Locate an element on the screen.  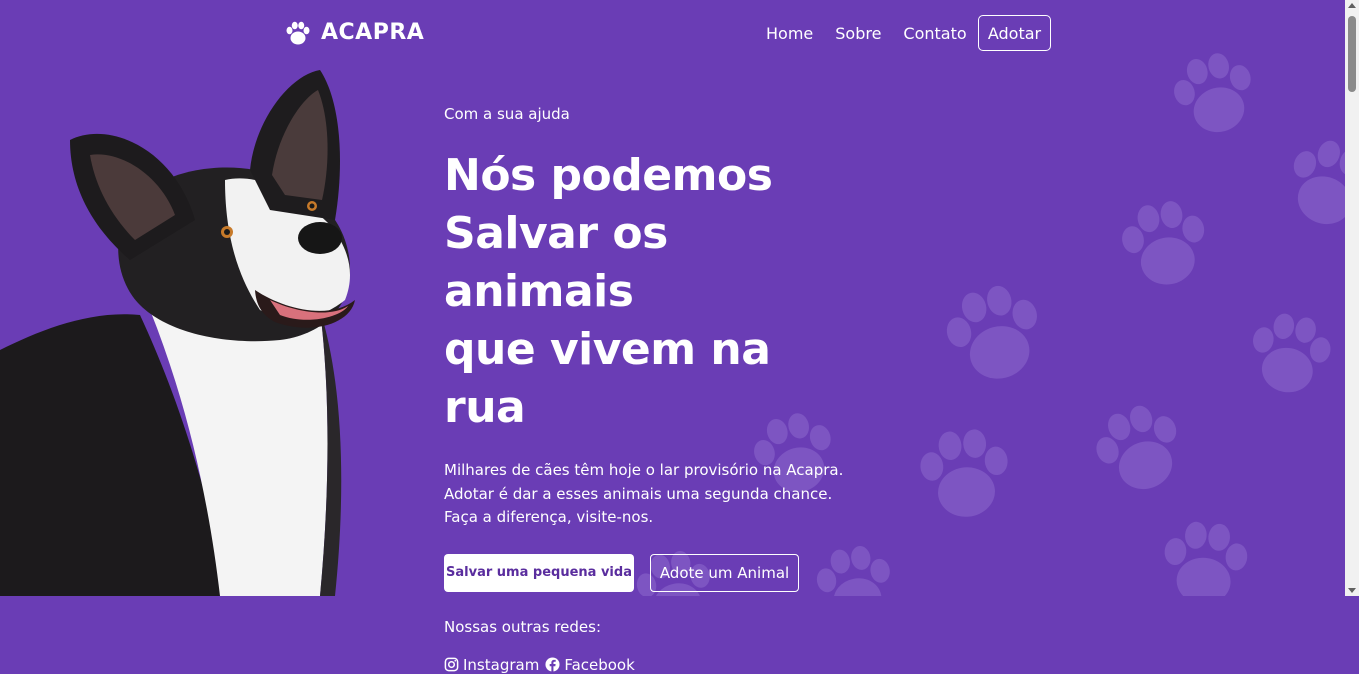
brand-logo: ACAPRA is located at coordinates (354, 32).